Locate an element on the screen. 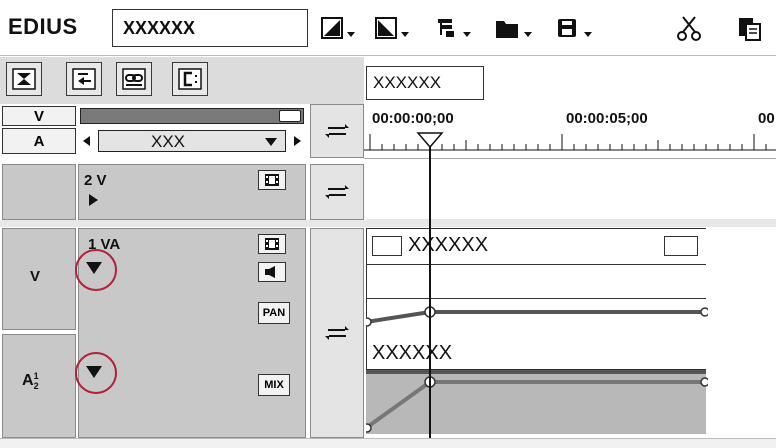 This screenshot has width=776, height=448. app-title: EDIUS is located at coordinates (43, 26).